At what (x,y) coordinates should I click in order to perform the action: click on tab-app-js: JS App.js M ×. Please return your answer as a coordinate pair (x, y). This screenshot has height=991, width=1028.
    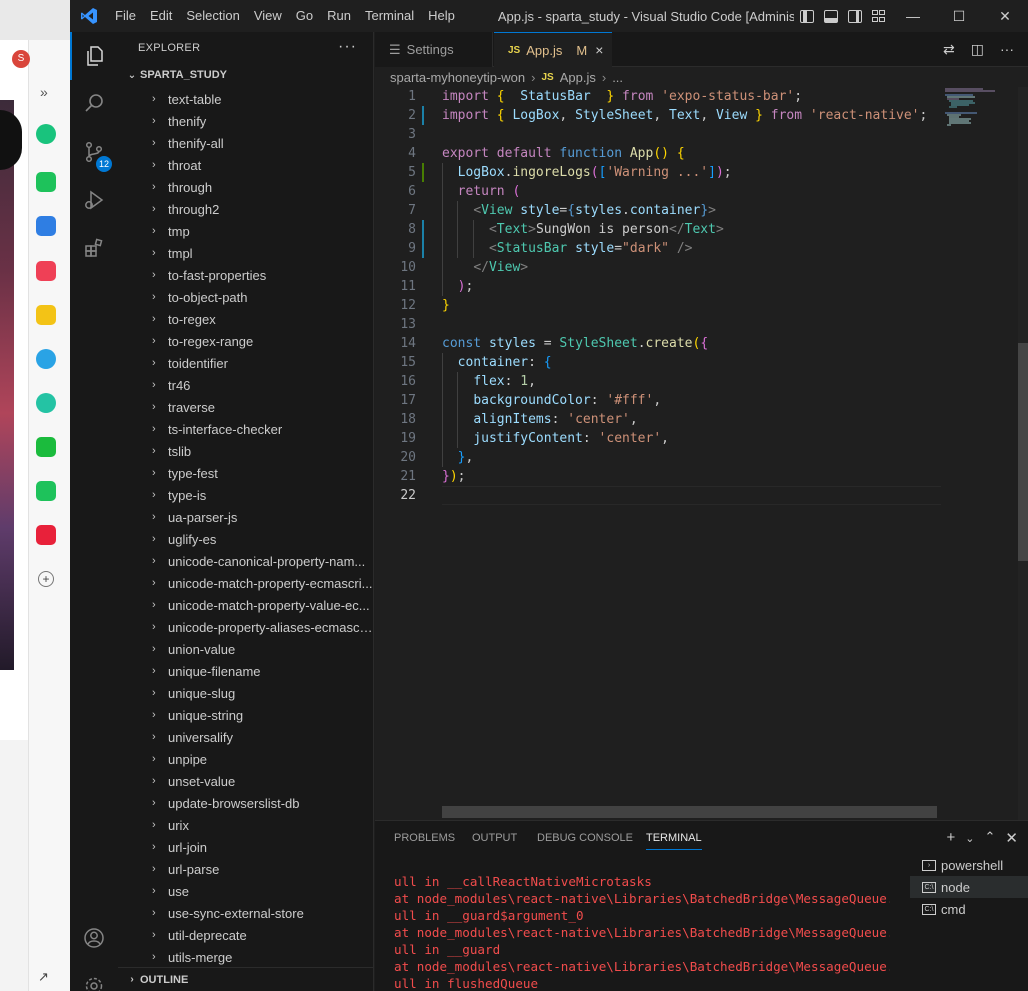
    Looking at the image, I should click on (553, 49).